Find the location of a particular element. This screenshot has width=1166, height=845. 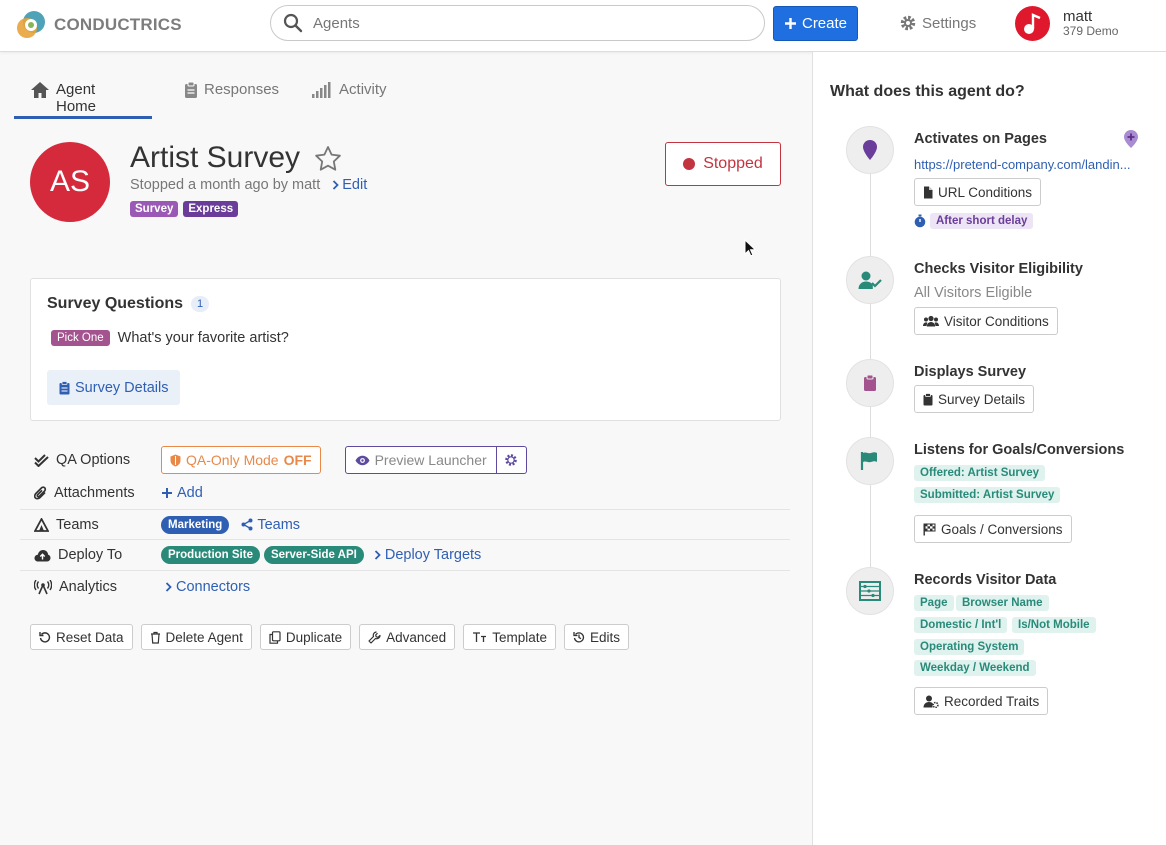

paperclip-icon is located at coordinates (40, 493).